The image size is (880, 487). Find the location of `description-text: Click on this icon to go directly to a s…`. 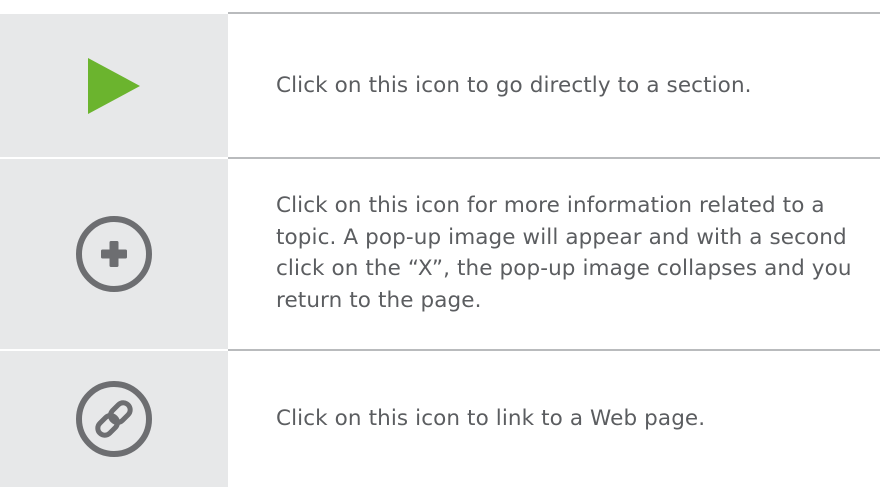

description-text: Click on this icon to go directly to a s… is located at coordinates (514, 85).